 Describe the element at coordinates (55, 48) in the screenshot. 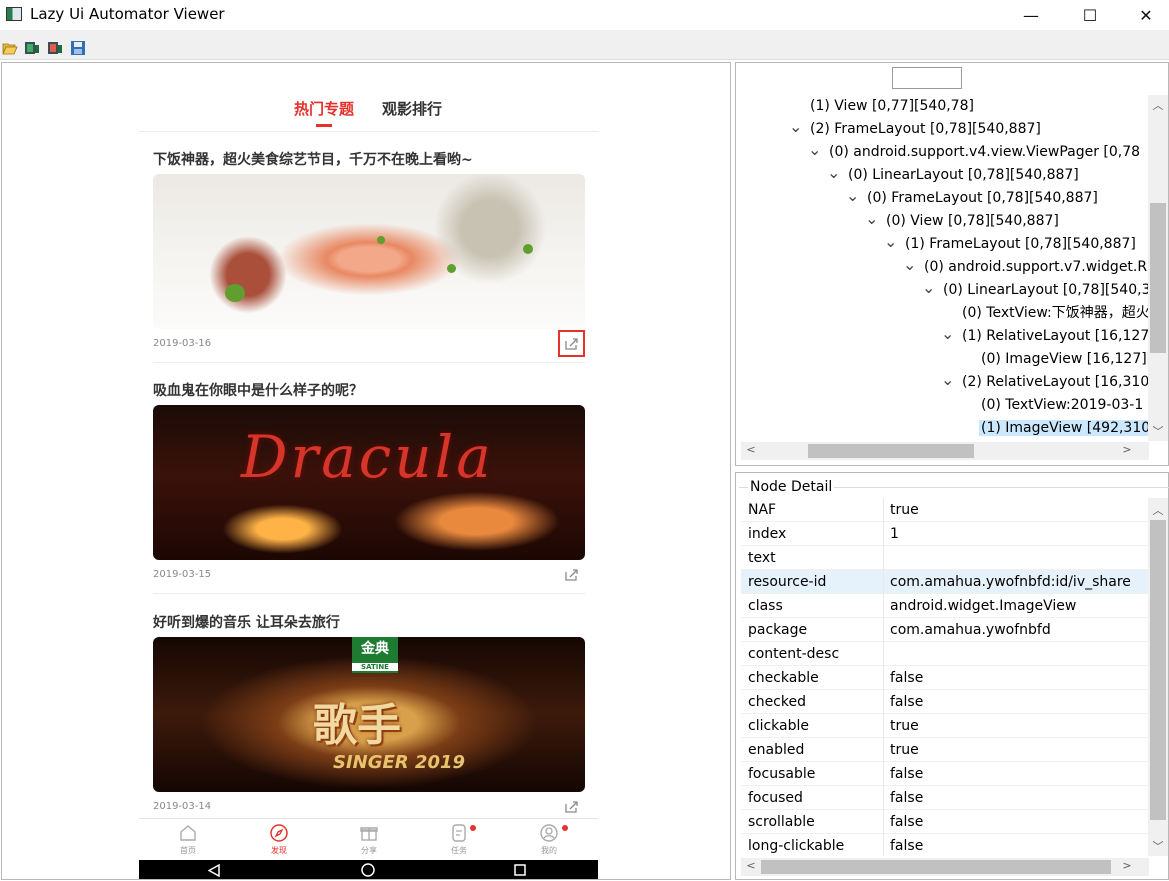

I see `device-screenshot-compressed-icon` at that location.